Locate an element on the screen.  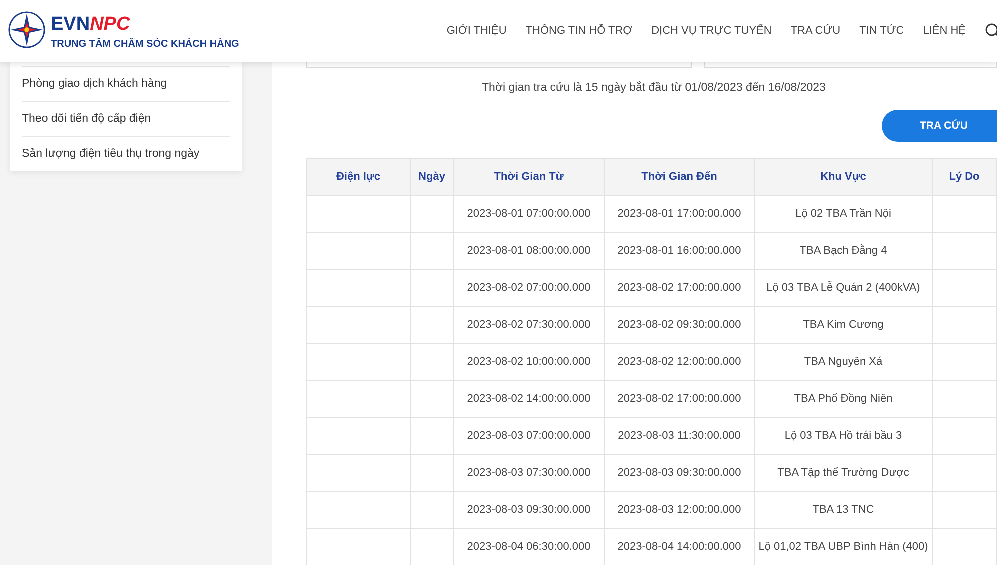
table-cell: 2023-08-01 08:00:00.000 is located at coordinates (529, 251).